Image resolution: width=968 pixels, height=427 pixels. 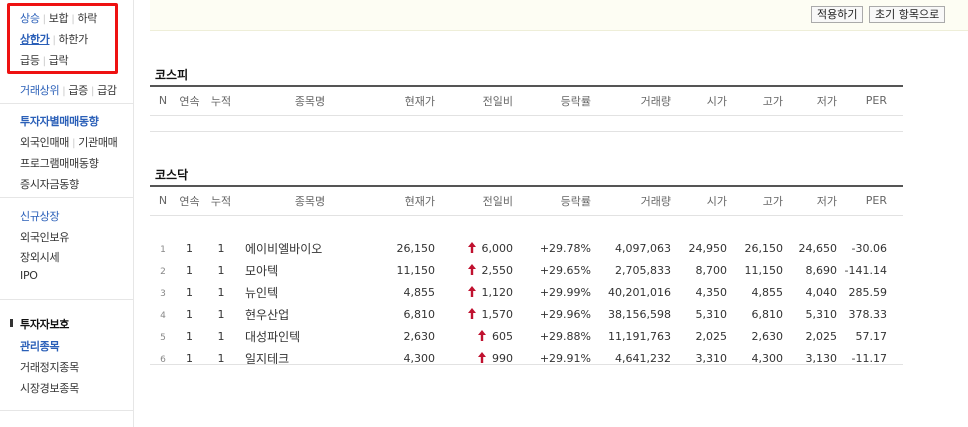 What do you see at coordinates (837, 14) in the screenshot?
I see `apply-button: 적용하기` at bounding box center [837, 14].